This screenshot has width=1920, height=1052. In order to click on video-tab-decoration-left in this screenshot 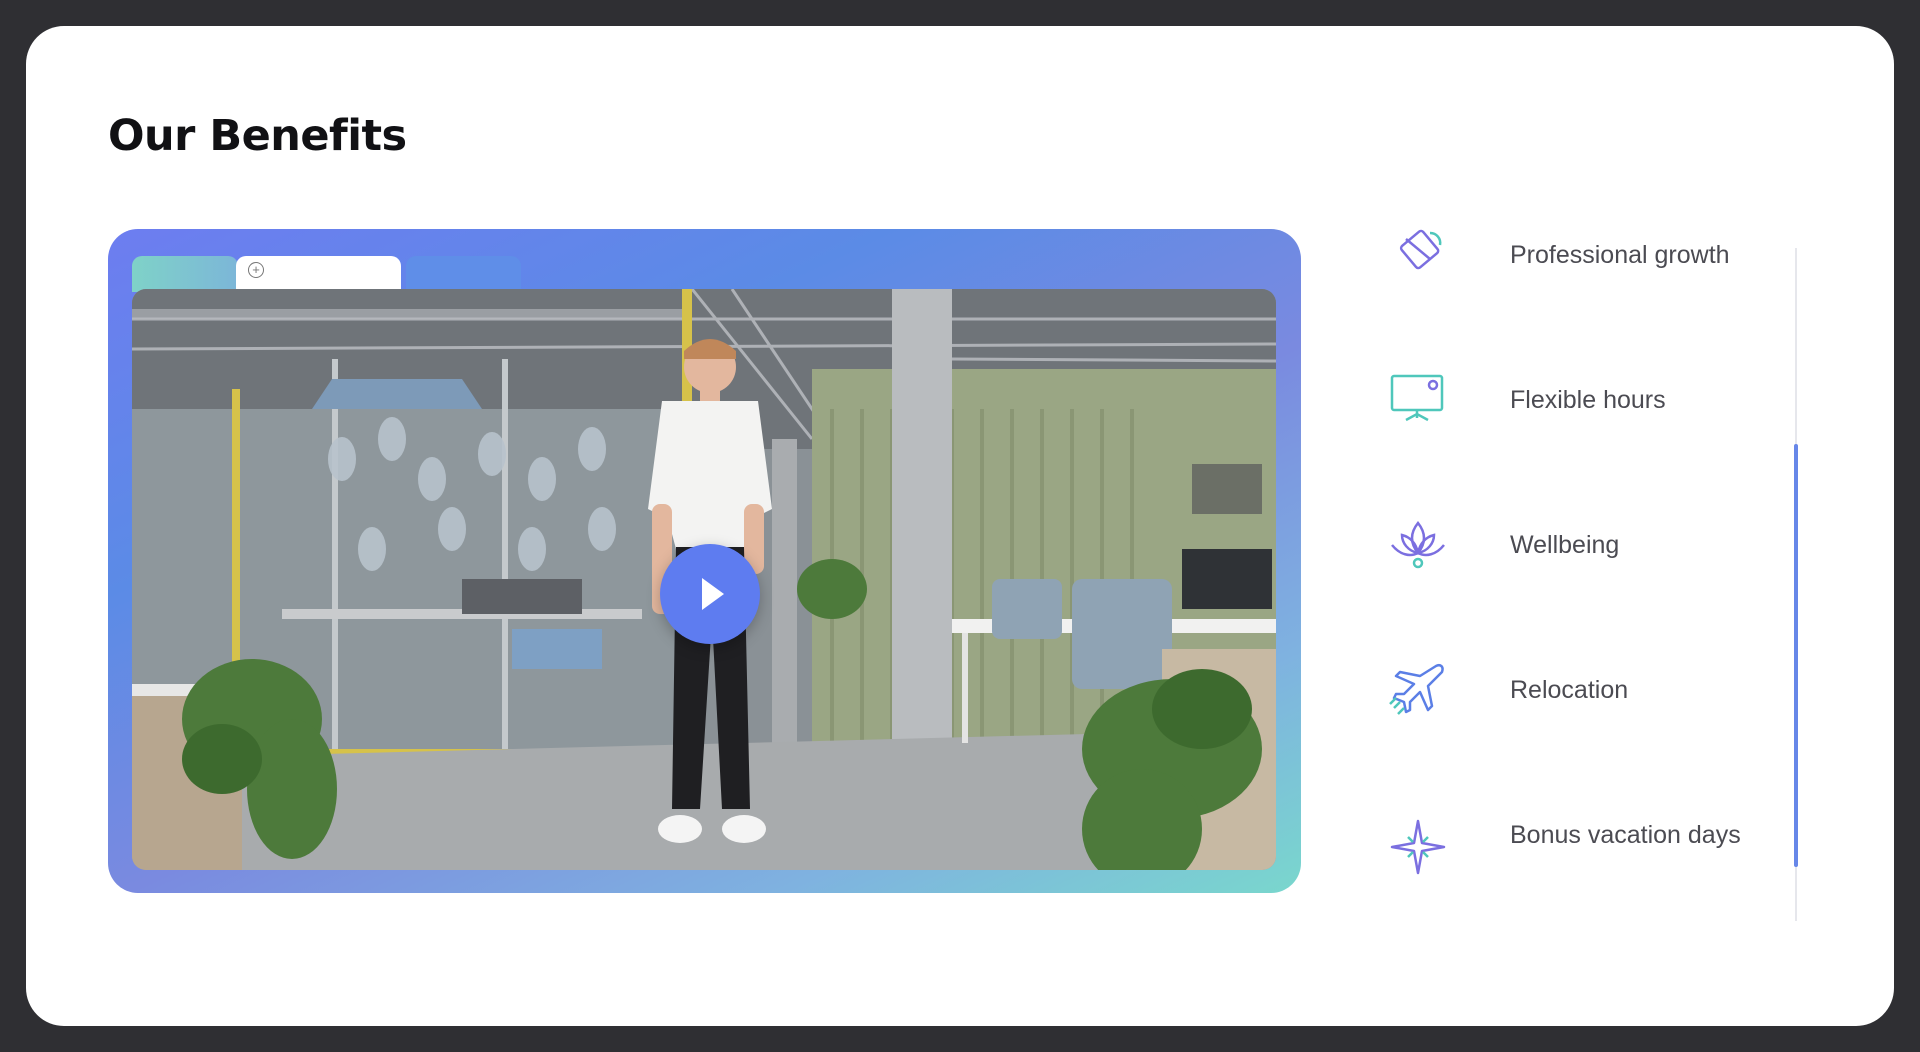, I will do `click(185, 274)`.